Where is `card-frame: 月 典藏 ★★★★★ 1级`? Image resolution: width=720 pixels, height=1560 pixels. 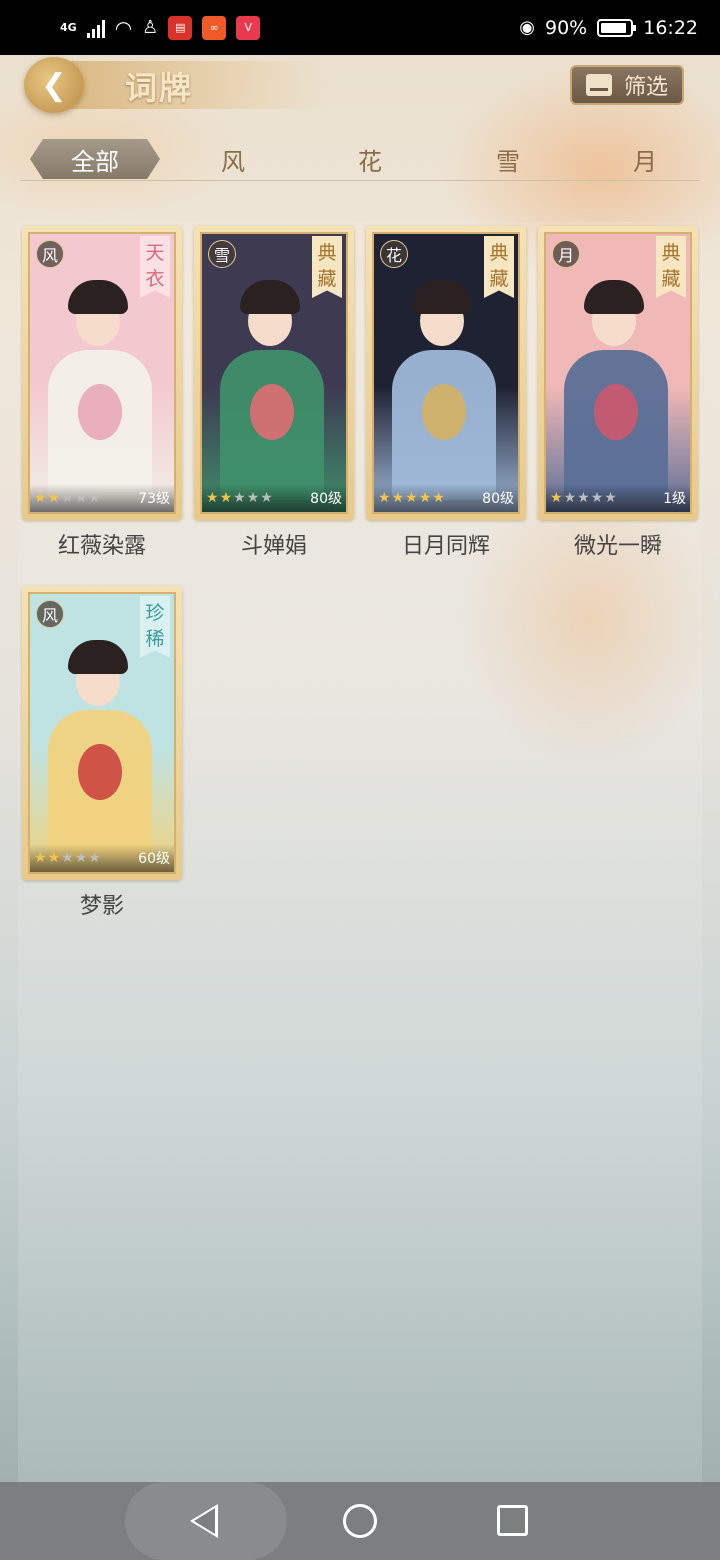 card-frame: 月 典藏 ★★★★★ 1级 is located at coordinates (618, 373).